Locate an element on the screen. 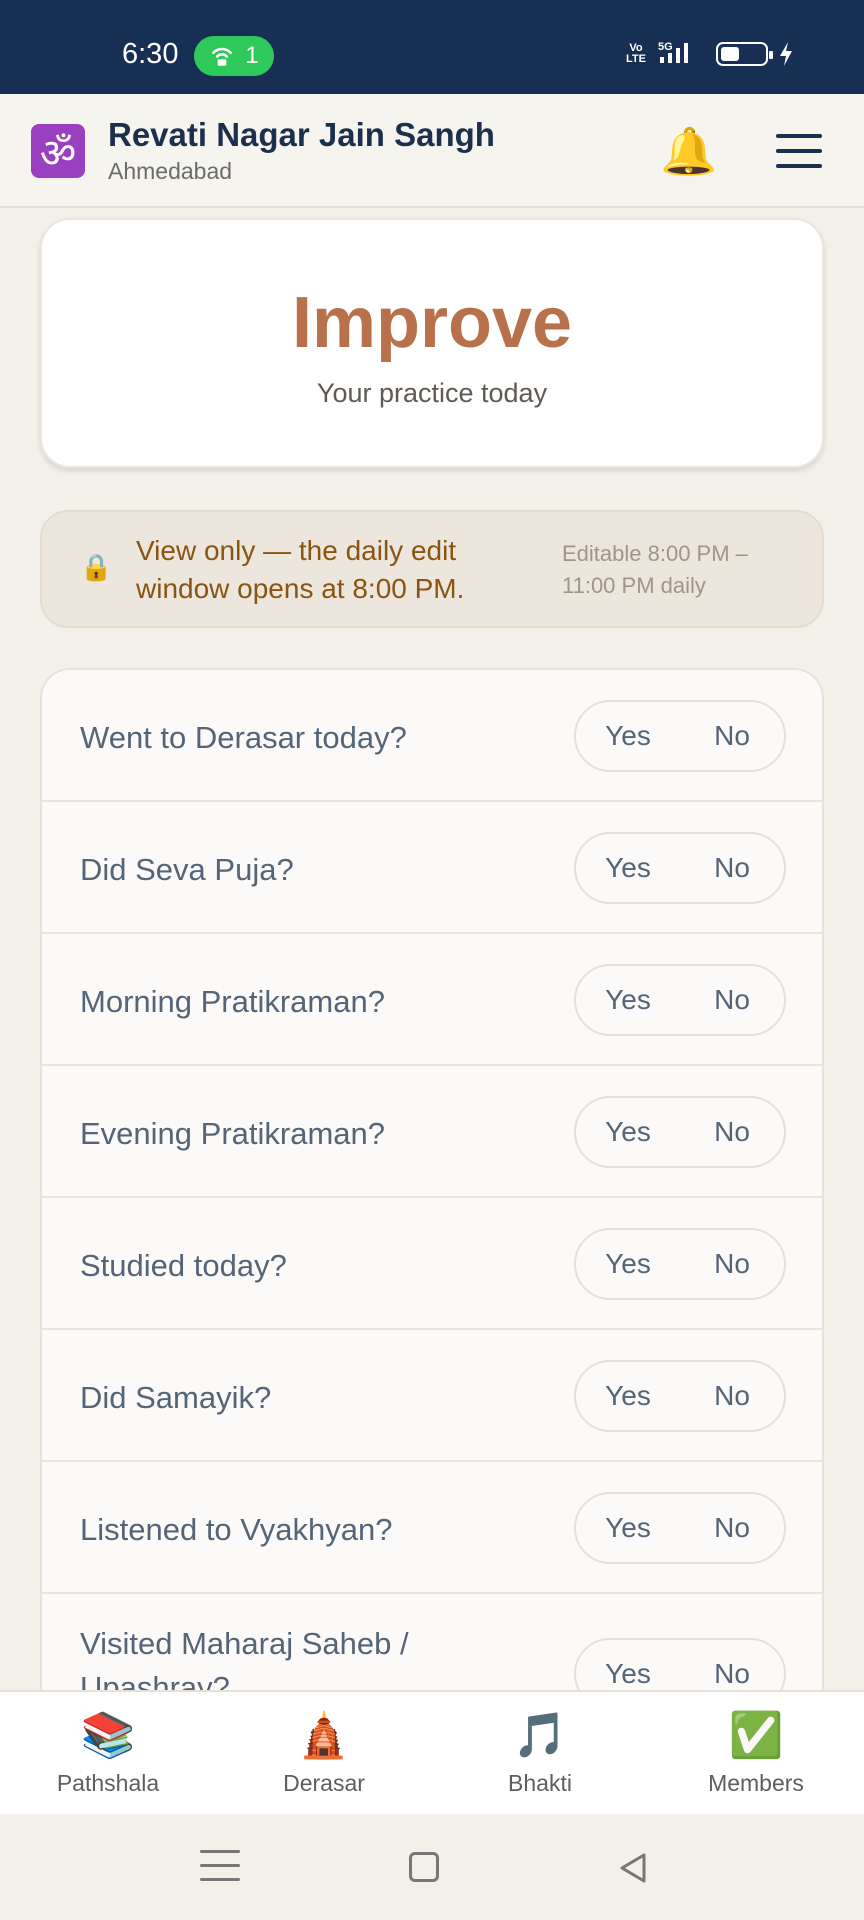 The image size is (864, 1920). question-label: Did Seva Puja? is located at coordinates (187, 869).